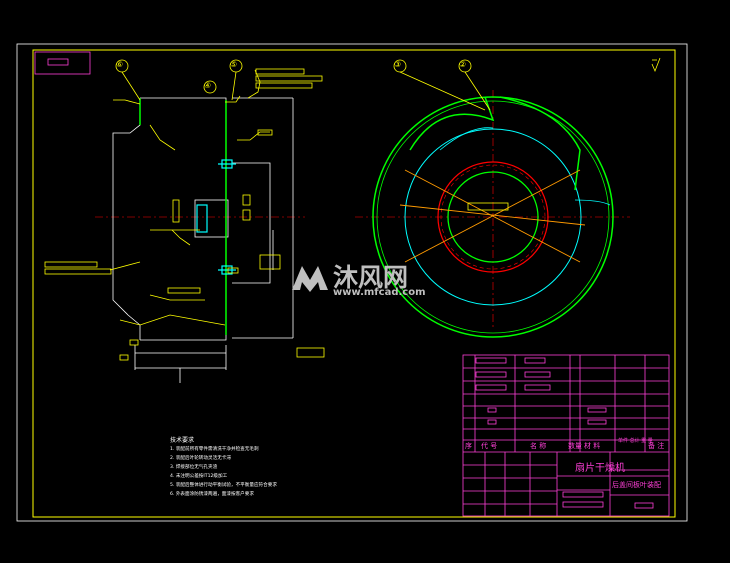  I want to click on roughness-symbol, so click(656, 65).